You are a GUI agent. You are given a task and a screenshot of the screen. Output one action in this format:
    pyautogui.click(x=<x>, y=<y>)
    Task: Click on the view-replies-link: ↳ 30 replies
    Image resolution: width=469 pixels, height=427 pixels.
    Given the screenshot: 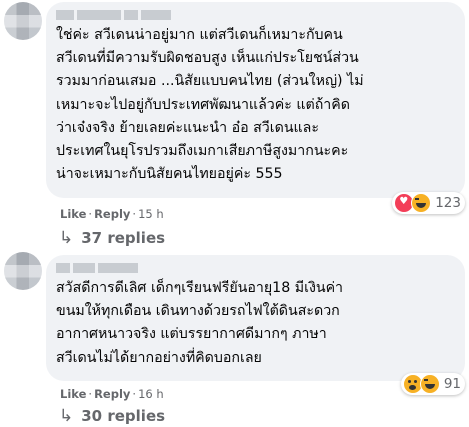 What is the action you would take?
    pyautogui.click(x=112, y=416)
    